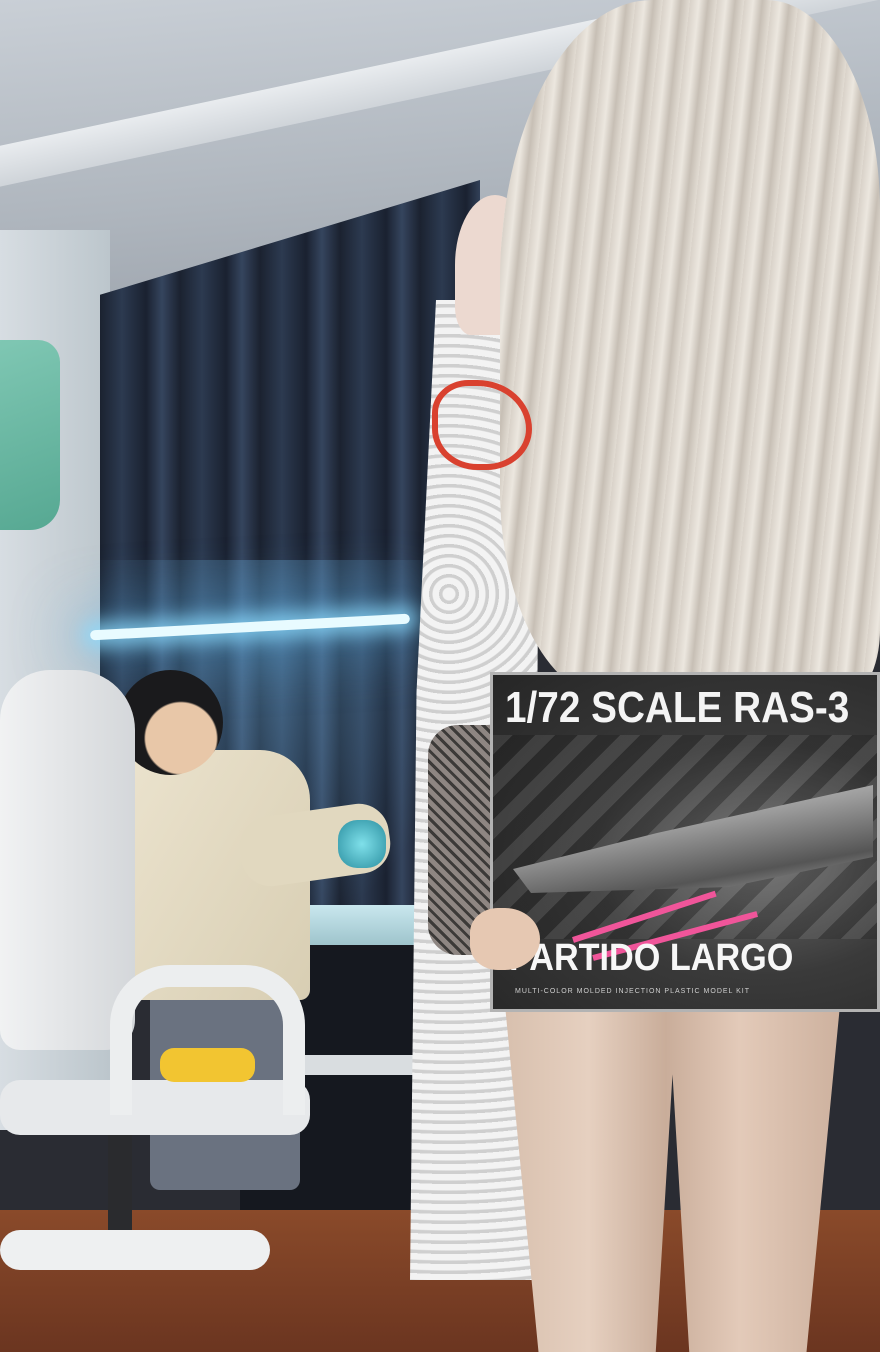  I want to click on box-title-bottom: PARTIDO LARGO, so click(651, 958).